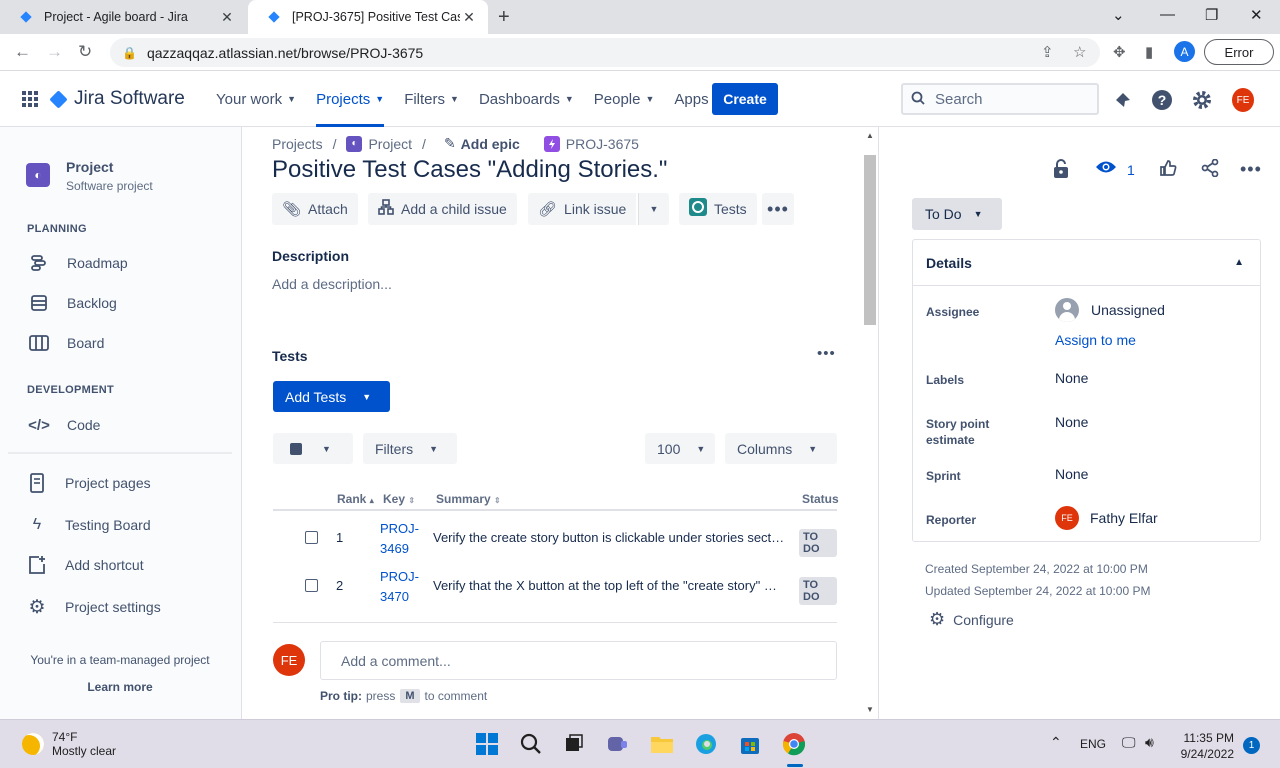 The height and width of the screenshot is (768, 1280). Describe the element at coordinates (66, 343) in the screenshot. I see `sidebar-item-board: Board` at that location.